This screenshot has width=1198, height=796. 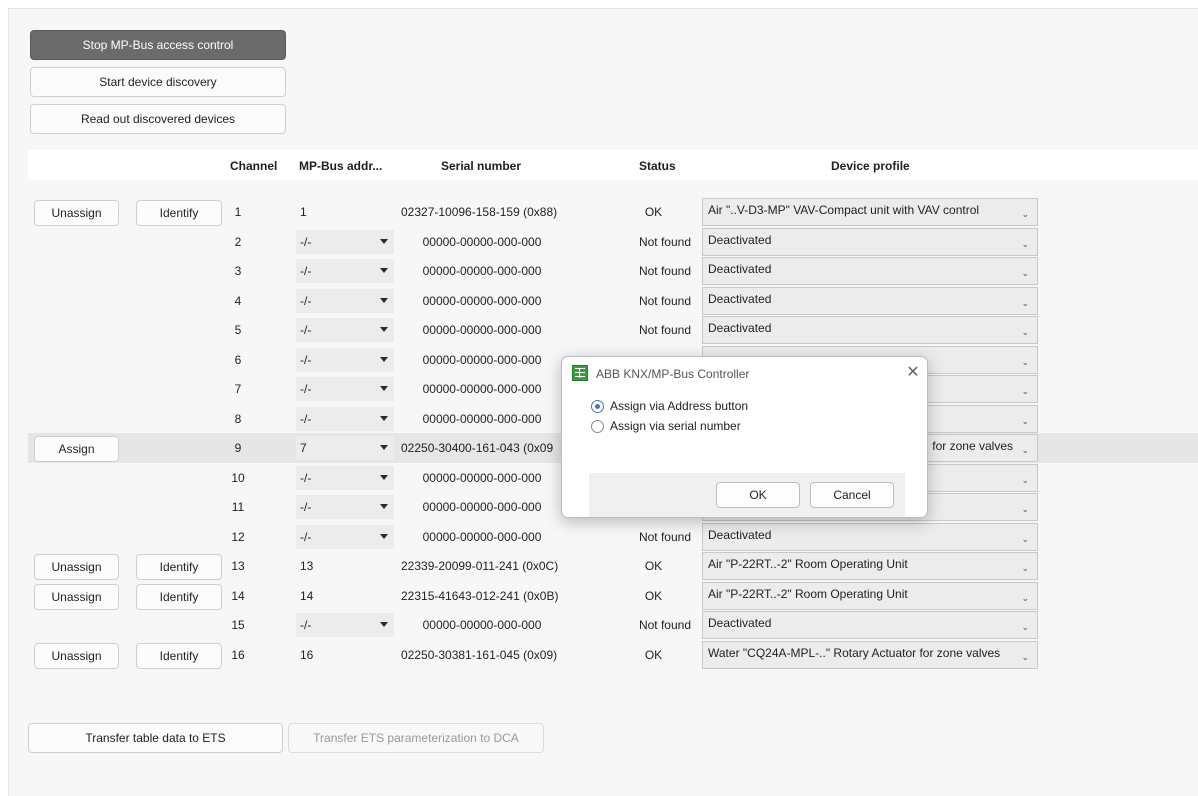 I want to click on header-serial: Serial number, so click(x=481, y=166).